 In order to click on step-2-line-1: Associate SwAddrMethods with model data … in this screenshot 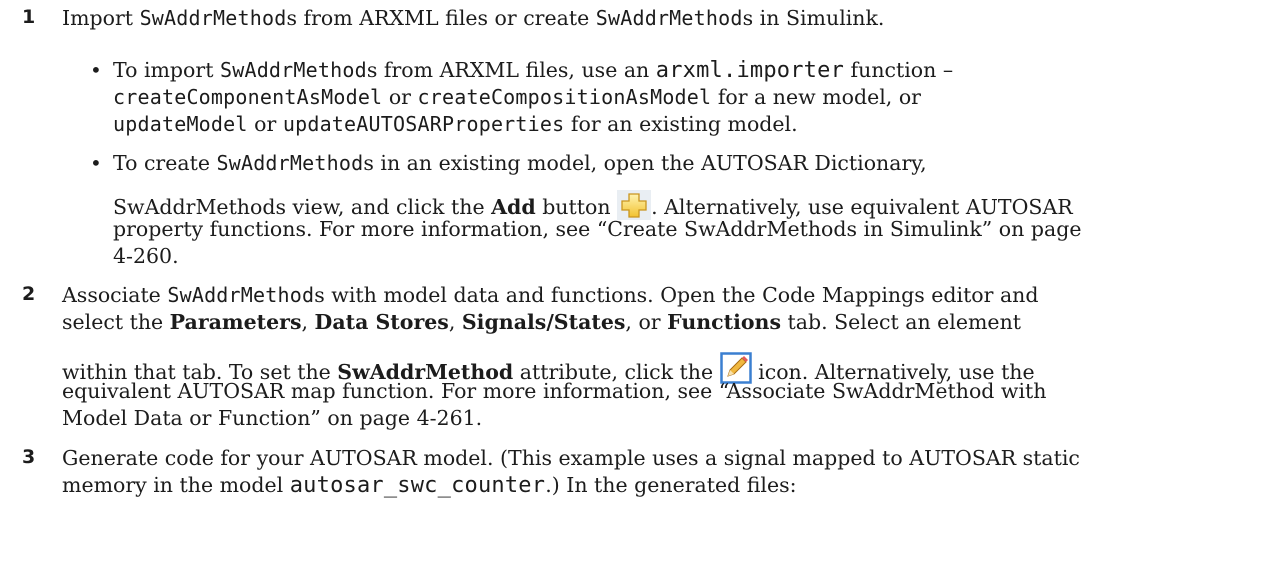, I will do `click(550, 295)`.